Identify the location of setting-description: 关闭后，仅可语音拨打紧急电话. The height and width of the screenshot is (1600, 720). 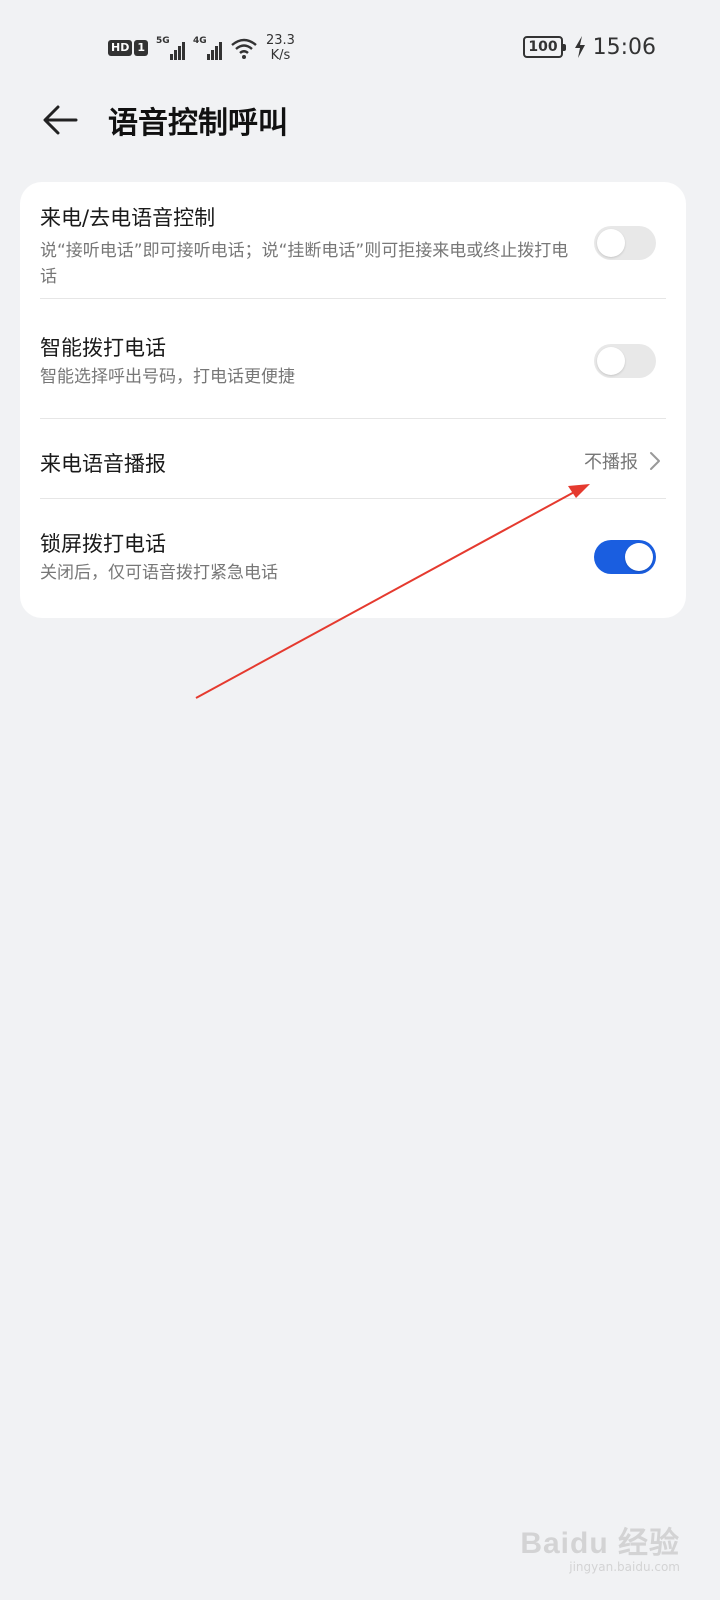
(159, 573).